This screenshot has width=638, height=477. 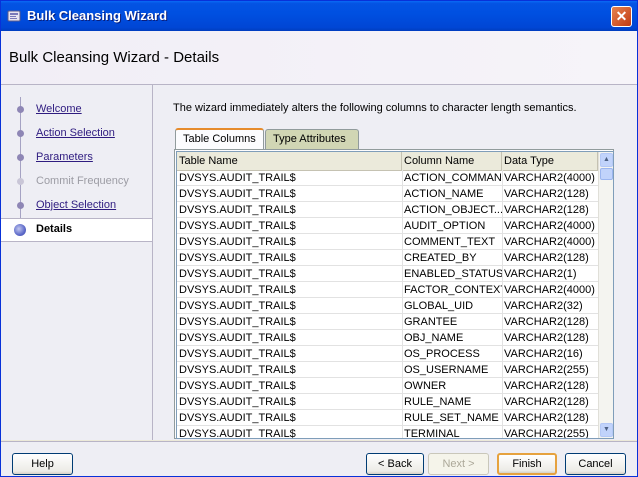 I want to click on cell-column-name: OS_USERNAME, so click(x=446, y=370).